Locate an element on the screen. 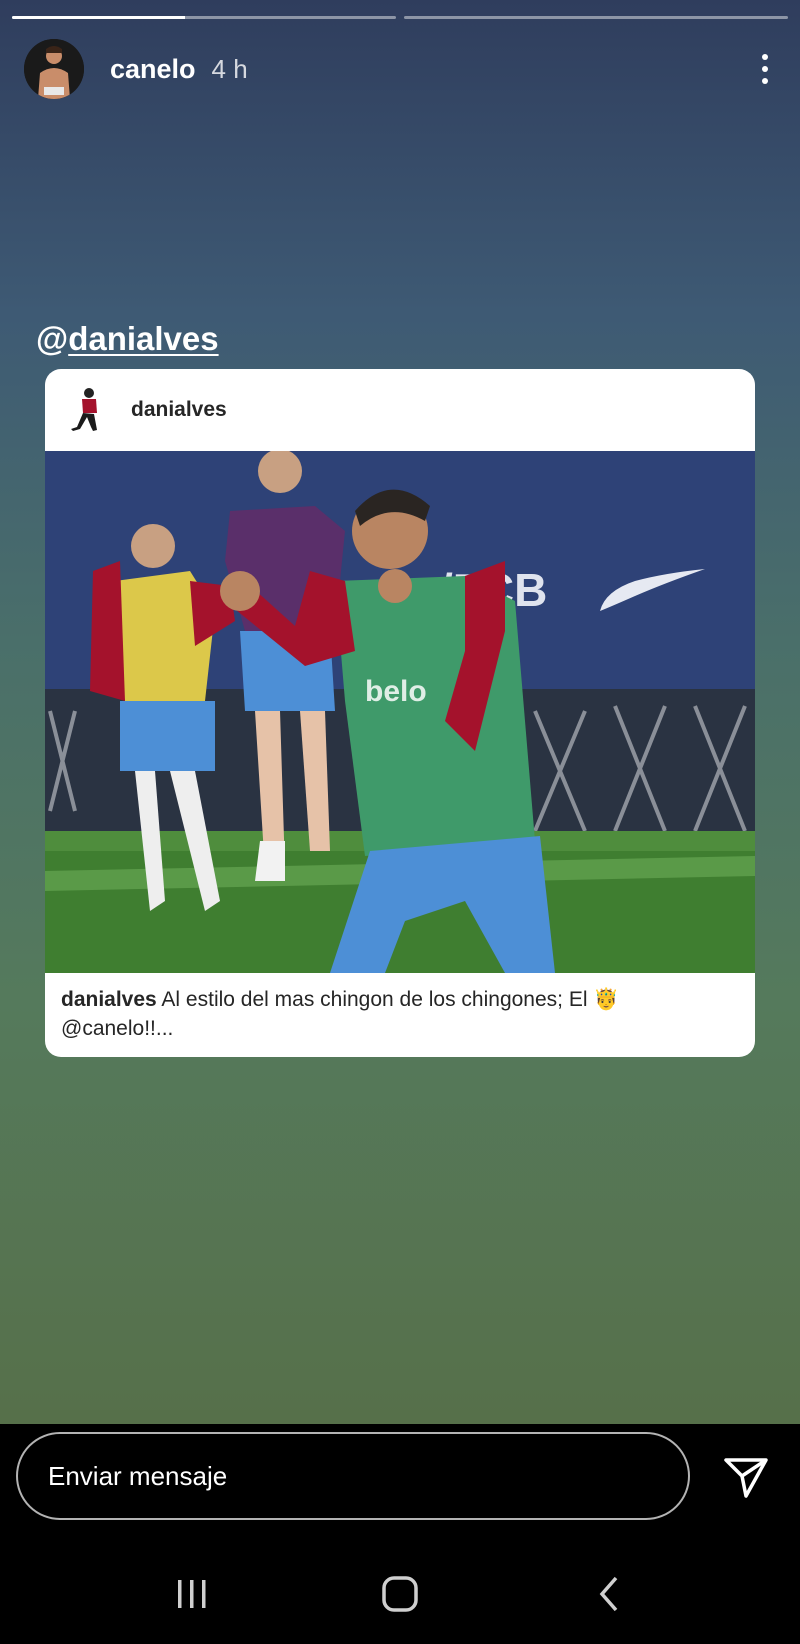 The image size is (800, 1644). mention-name: danialves is located at coordinates (143, 338).